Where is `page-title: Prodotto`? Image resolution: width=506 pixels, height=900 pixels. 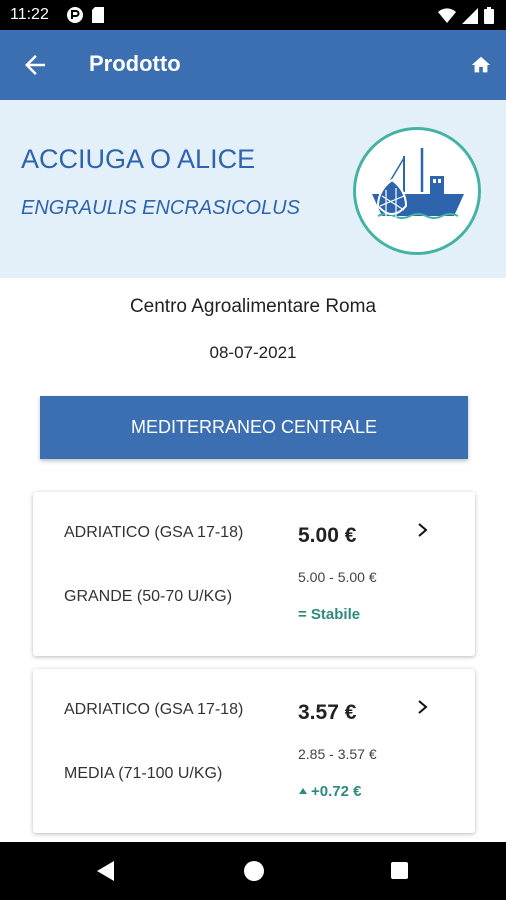
page-title: Prodotto is located at coordinates (135, 63).